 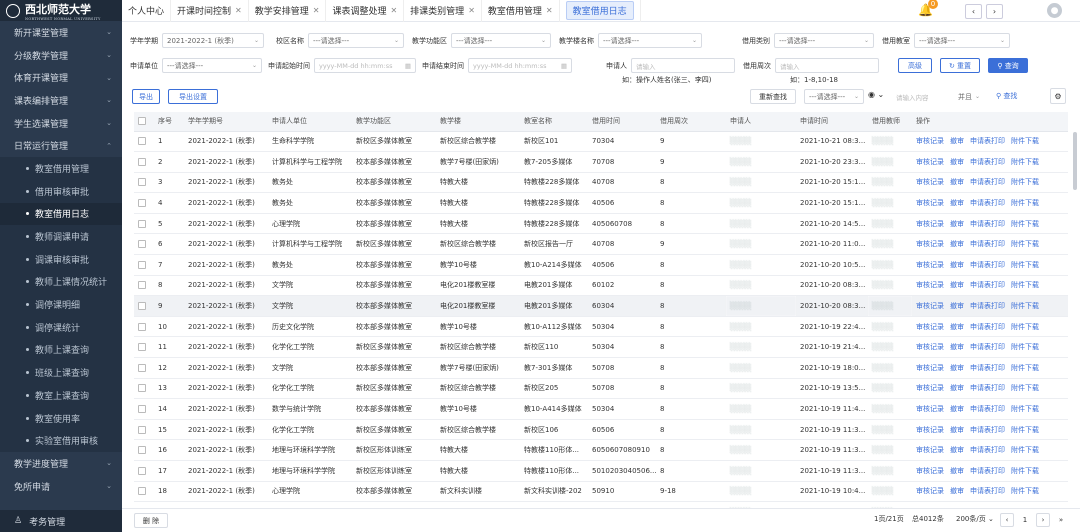 What do you see at coordinates (521, 11) in the screenshot?
I see `tab-5: 教室借用管理 ✕` at bounding box center [521, 11].